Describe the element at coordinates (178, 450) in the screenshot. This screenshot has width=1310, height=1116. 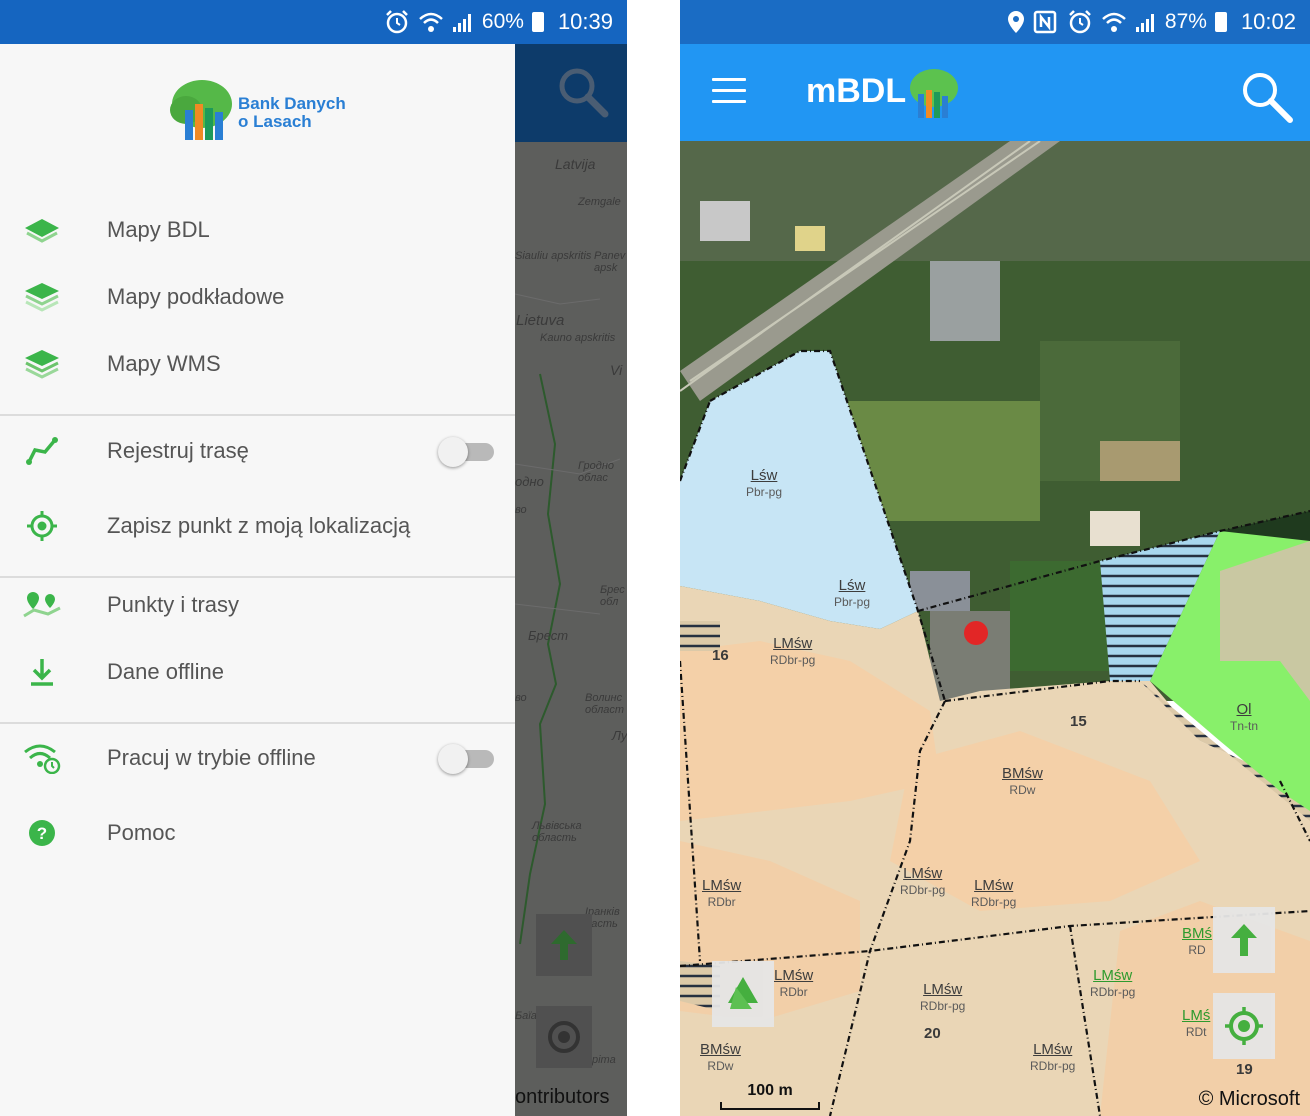
I see `menu-label: Rejestruj trasę` at that location.